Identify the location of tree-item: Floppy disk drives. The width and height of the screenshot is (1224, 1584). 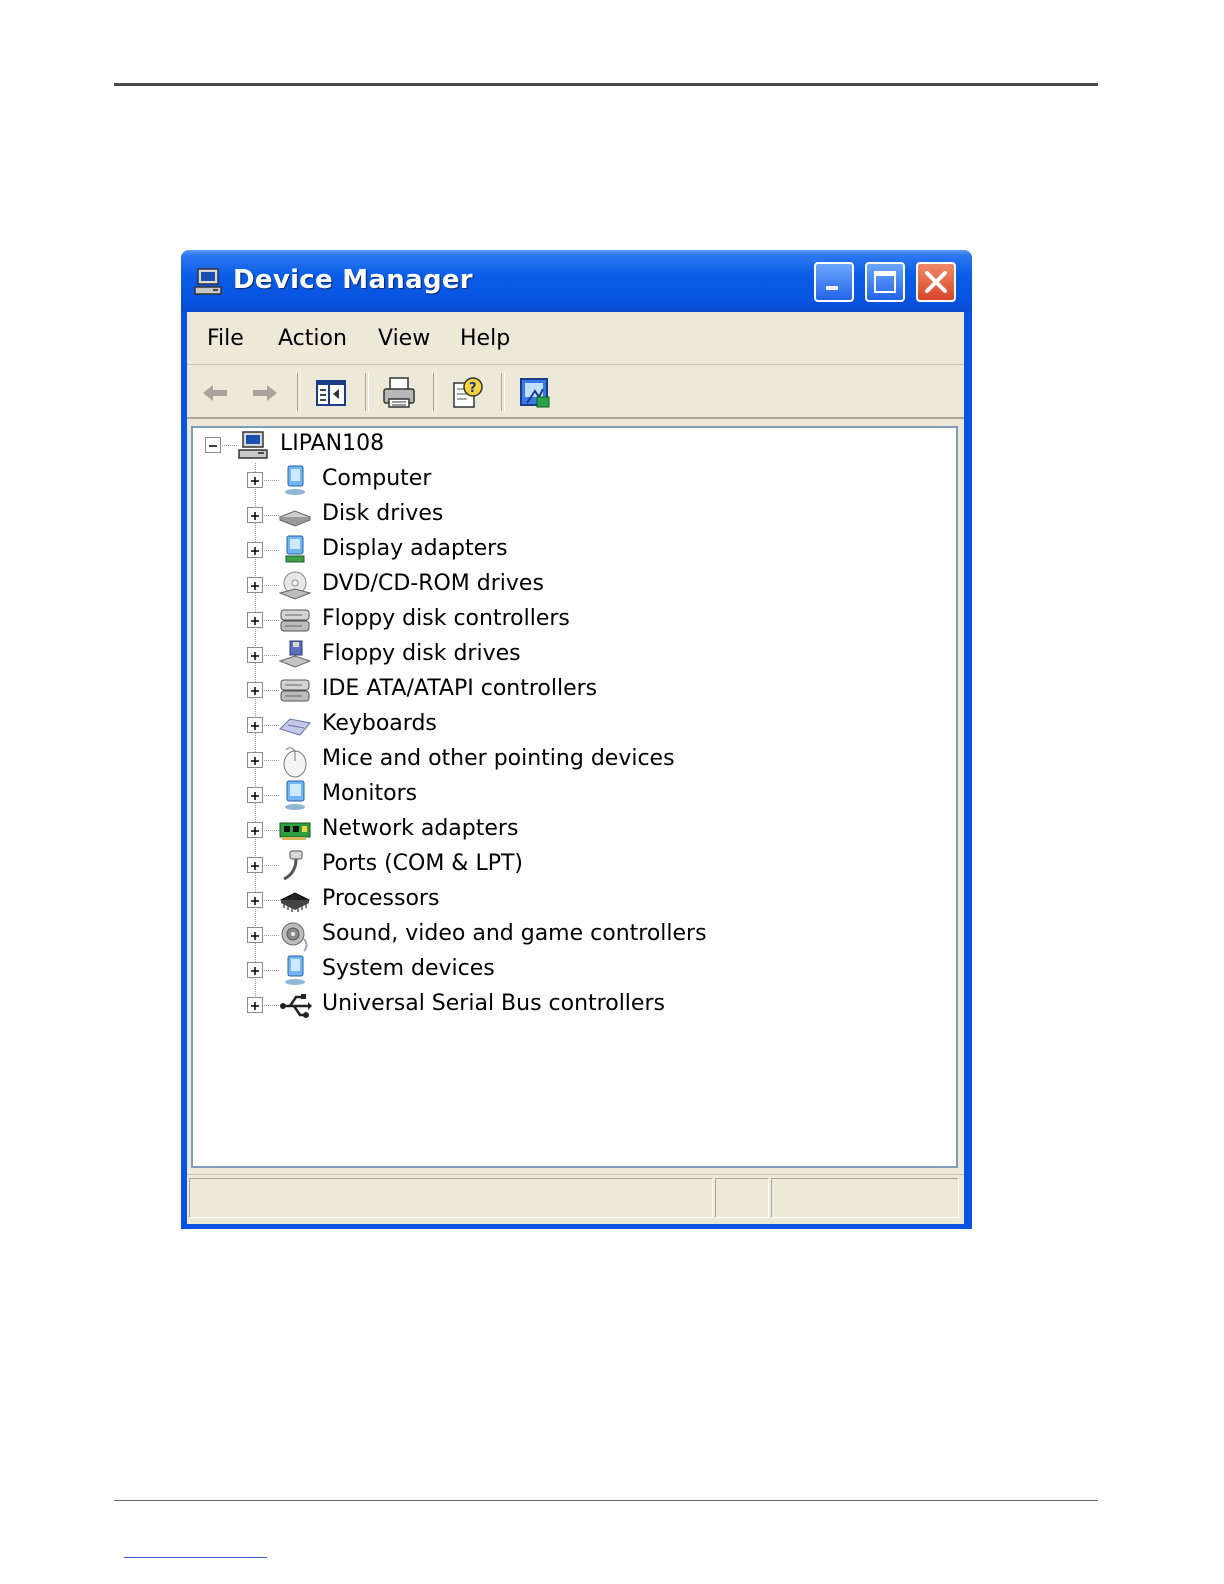
(573, 655).